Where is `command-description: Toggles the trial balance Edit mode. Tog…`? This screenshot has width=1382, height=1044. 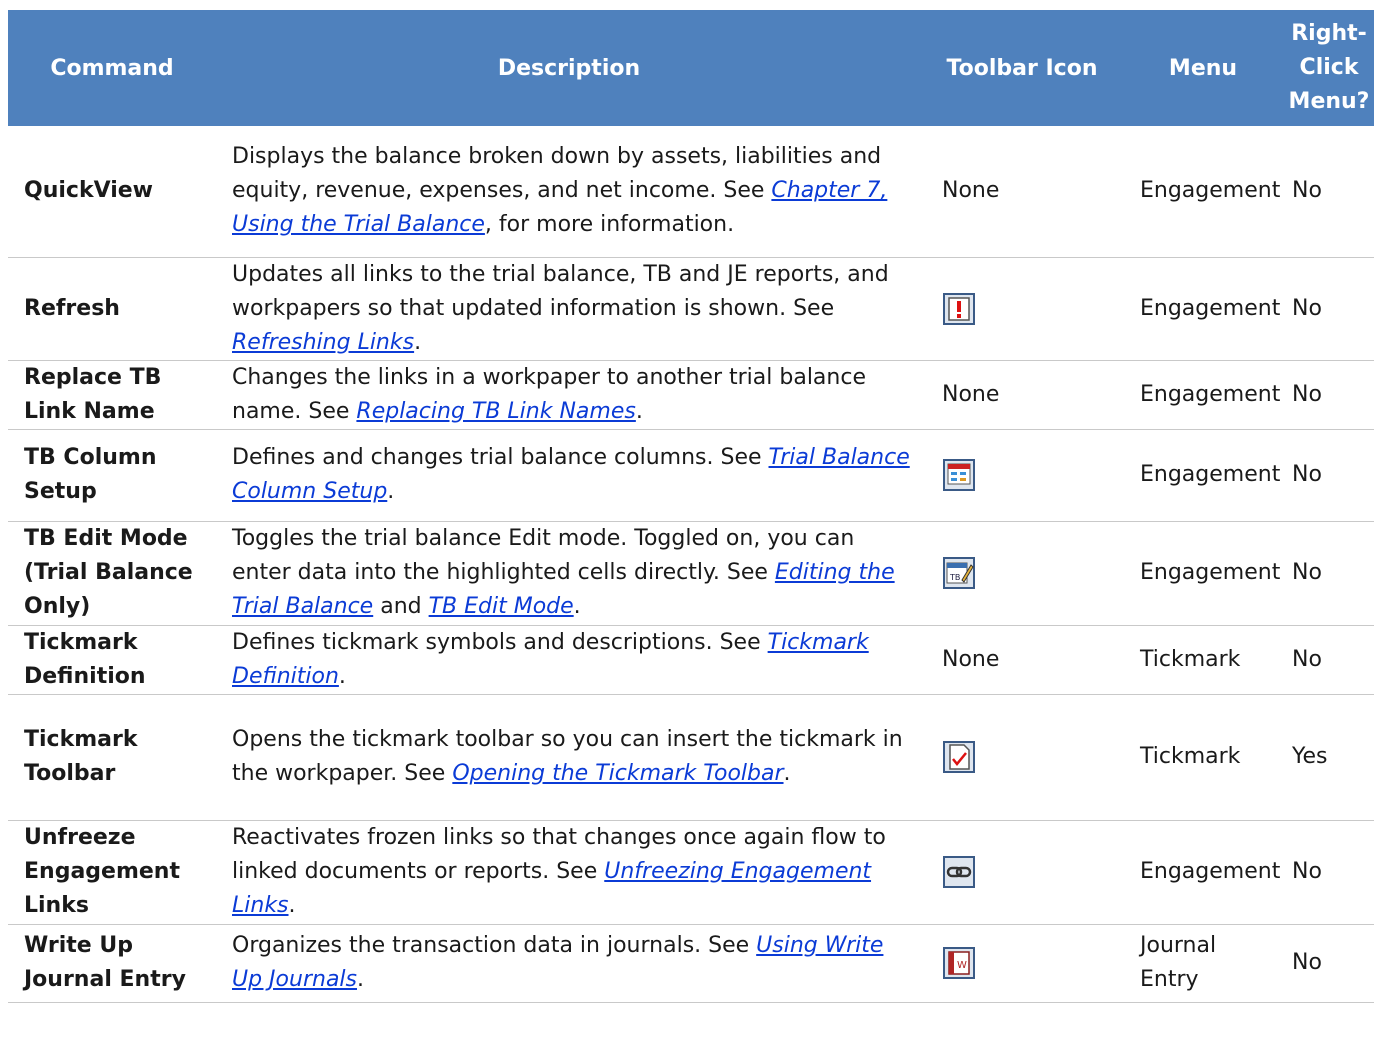 command-description: Toggles the trial balance Edit mode. Tog… is located at coordinates (569, 573).